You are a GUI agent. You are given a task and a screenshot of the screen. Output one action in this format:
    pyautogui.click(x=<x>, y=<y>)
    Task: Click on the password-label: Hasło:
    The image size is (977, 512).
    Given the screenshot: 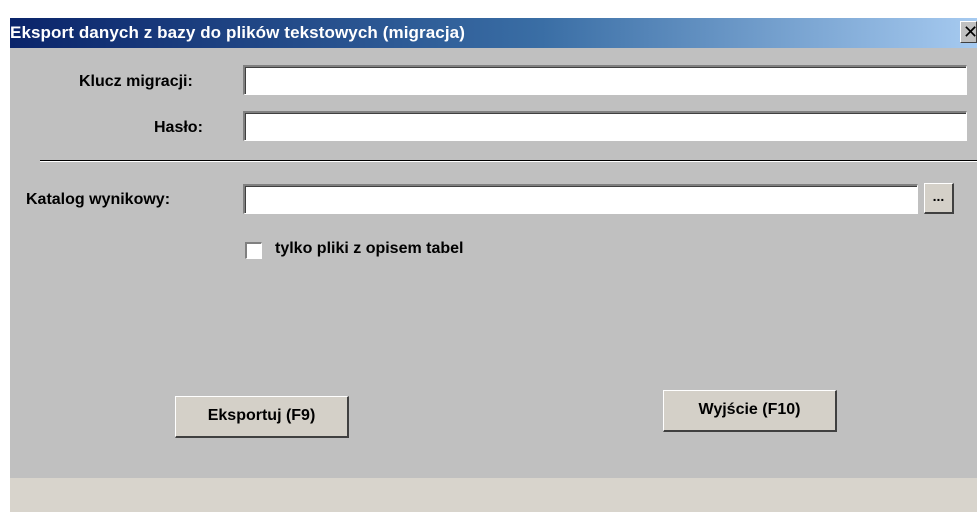 What is the action you would take?
    pyautogui.click(x=178, y=127)
    